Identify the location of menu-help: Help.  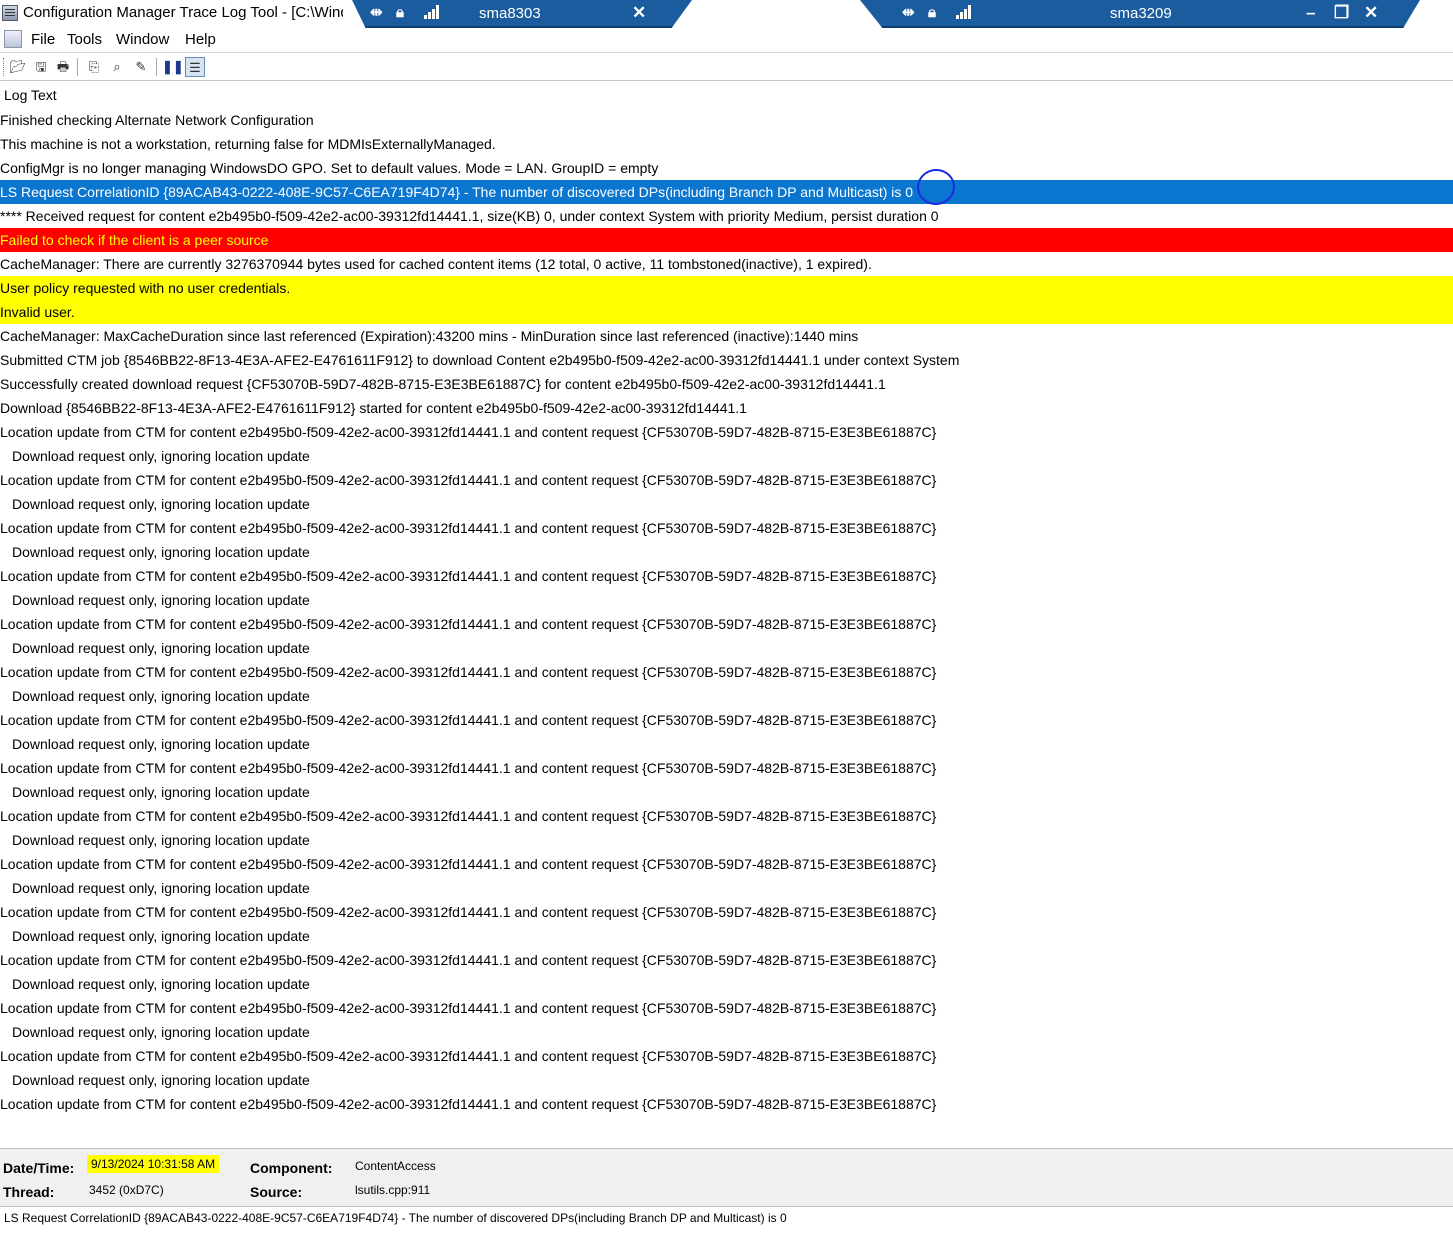
(200, 39).